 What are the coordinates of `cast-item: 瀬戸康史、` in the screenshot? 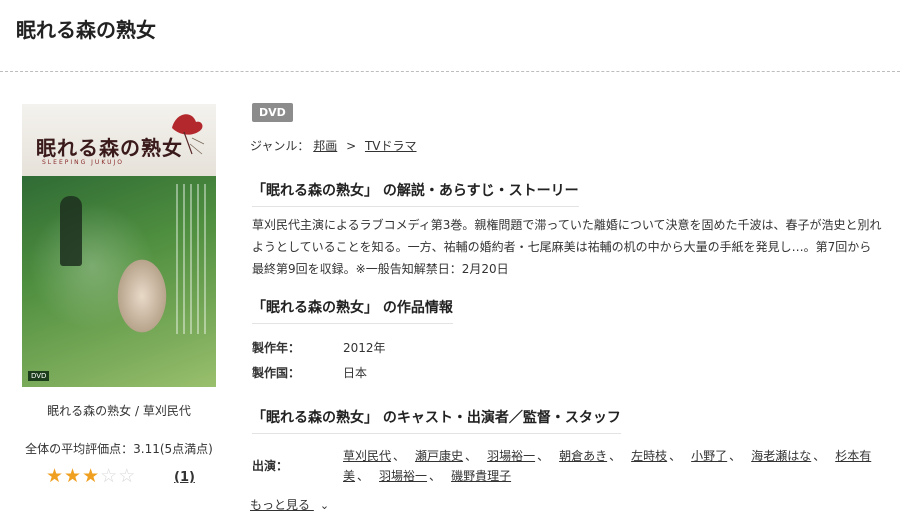 It's located at (451, 456).